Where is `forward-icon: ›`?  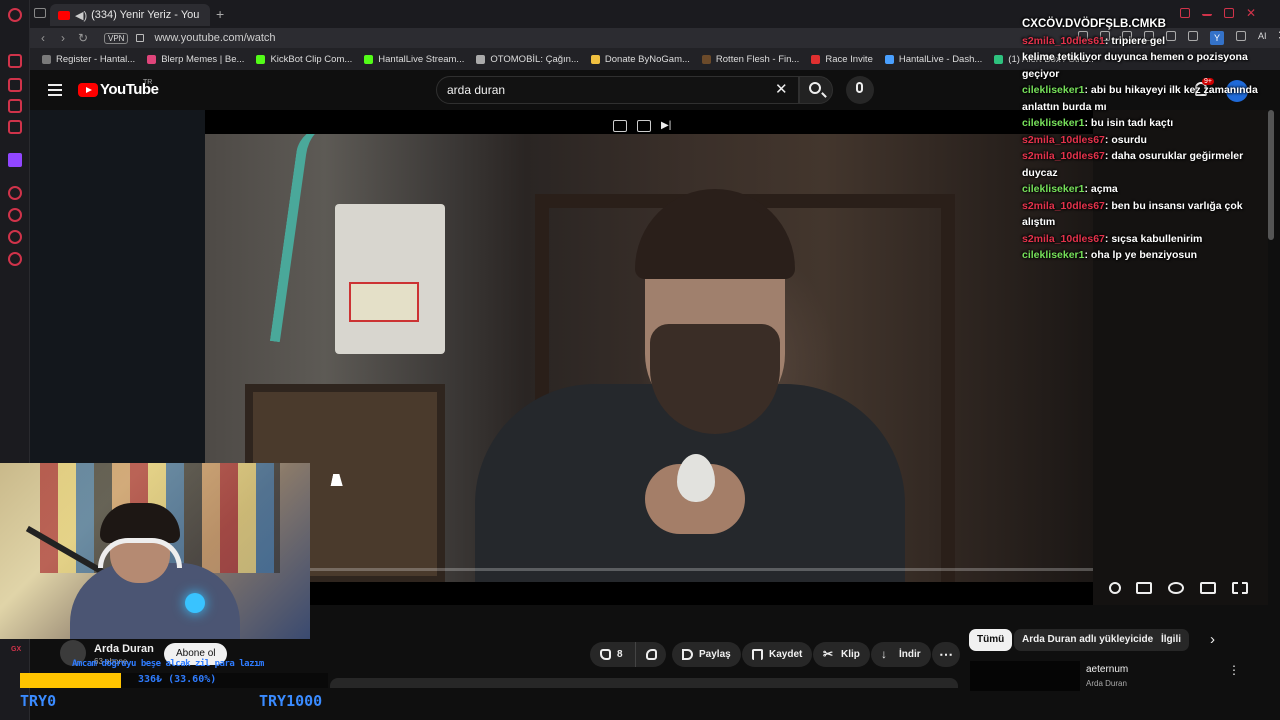 forward-icon: › is located at coordinates (63, 38).